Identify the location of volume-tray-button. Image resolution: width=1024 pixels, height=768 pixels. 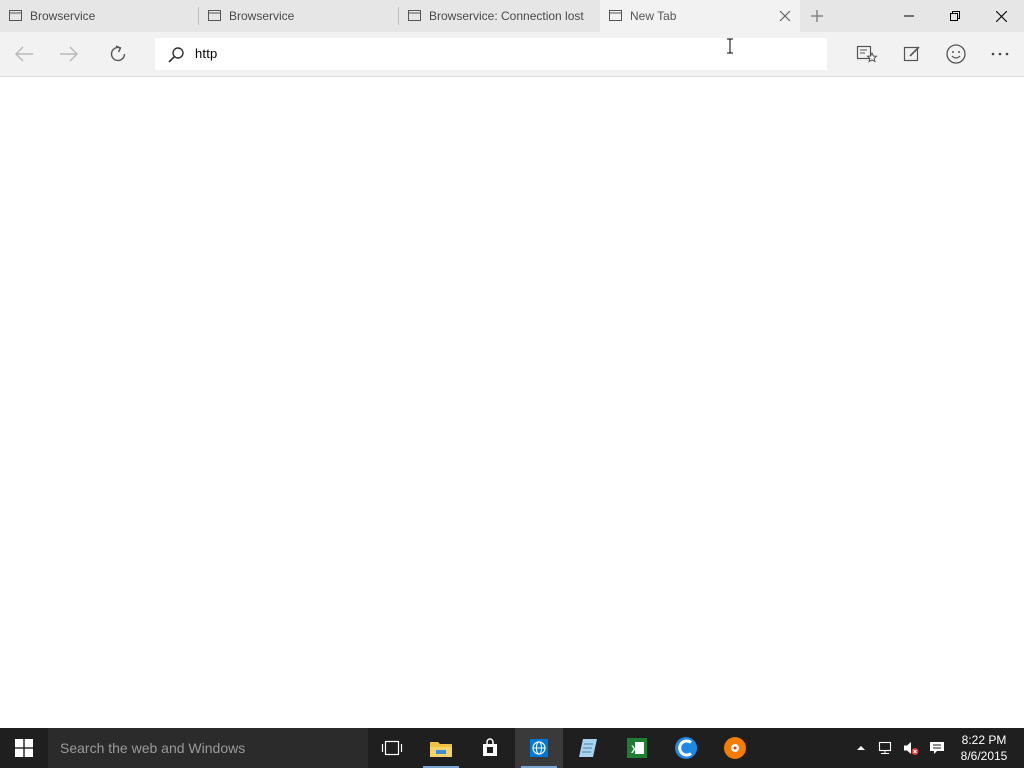
(911, 748).